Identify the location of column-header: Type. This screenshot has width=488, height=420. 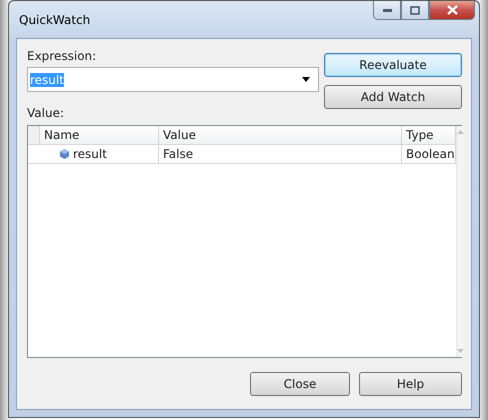
(429, 135).